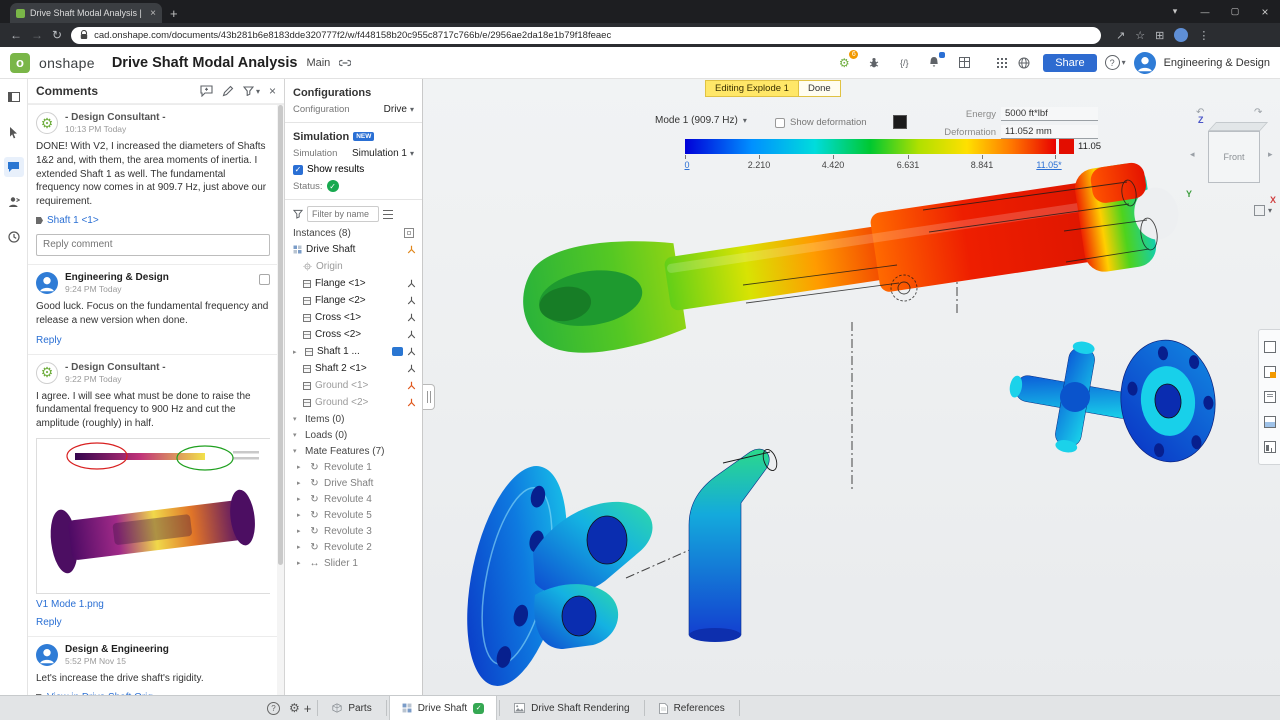 The width and height of the screenshot is (1280, 720). I want to click on mate-feature-row: ▸ ↻ Revolute 2, so click(353, 547).